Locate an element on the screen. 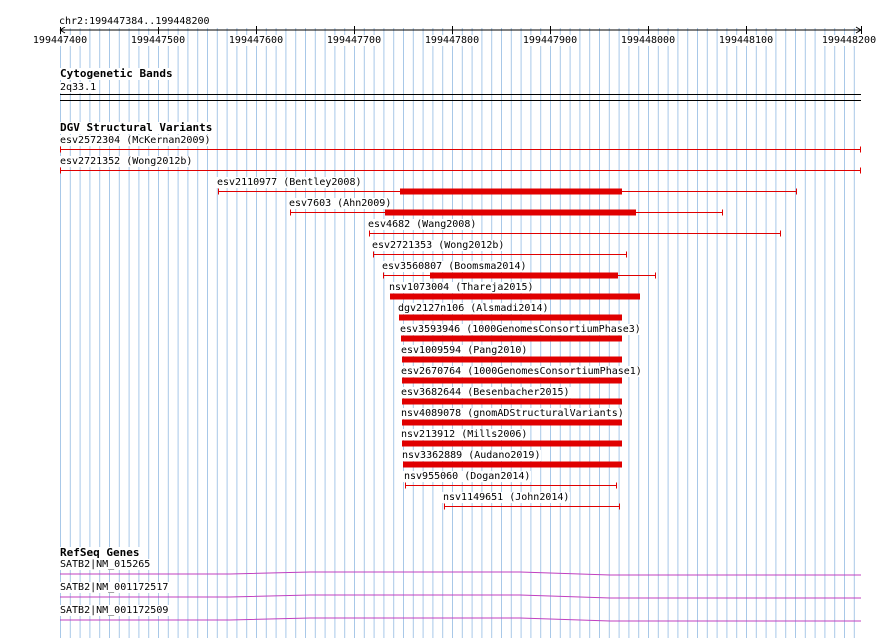 Image resolution: width=890 pixels, height=638 pixels. refseq-gene-label: SATB2|NM_001172509 is located at coordinates (114, 610).